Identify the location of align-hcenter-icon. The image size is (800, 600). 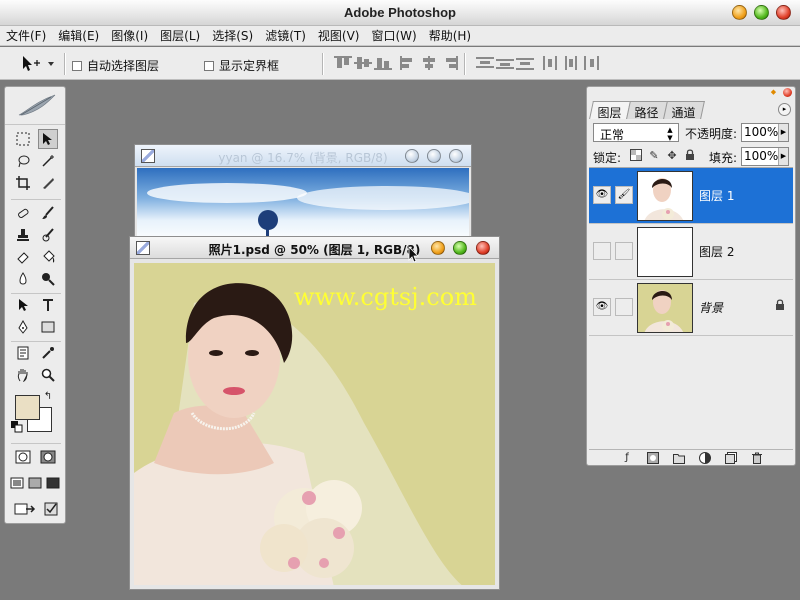
(429, 63).